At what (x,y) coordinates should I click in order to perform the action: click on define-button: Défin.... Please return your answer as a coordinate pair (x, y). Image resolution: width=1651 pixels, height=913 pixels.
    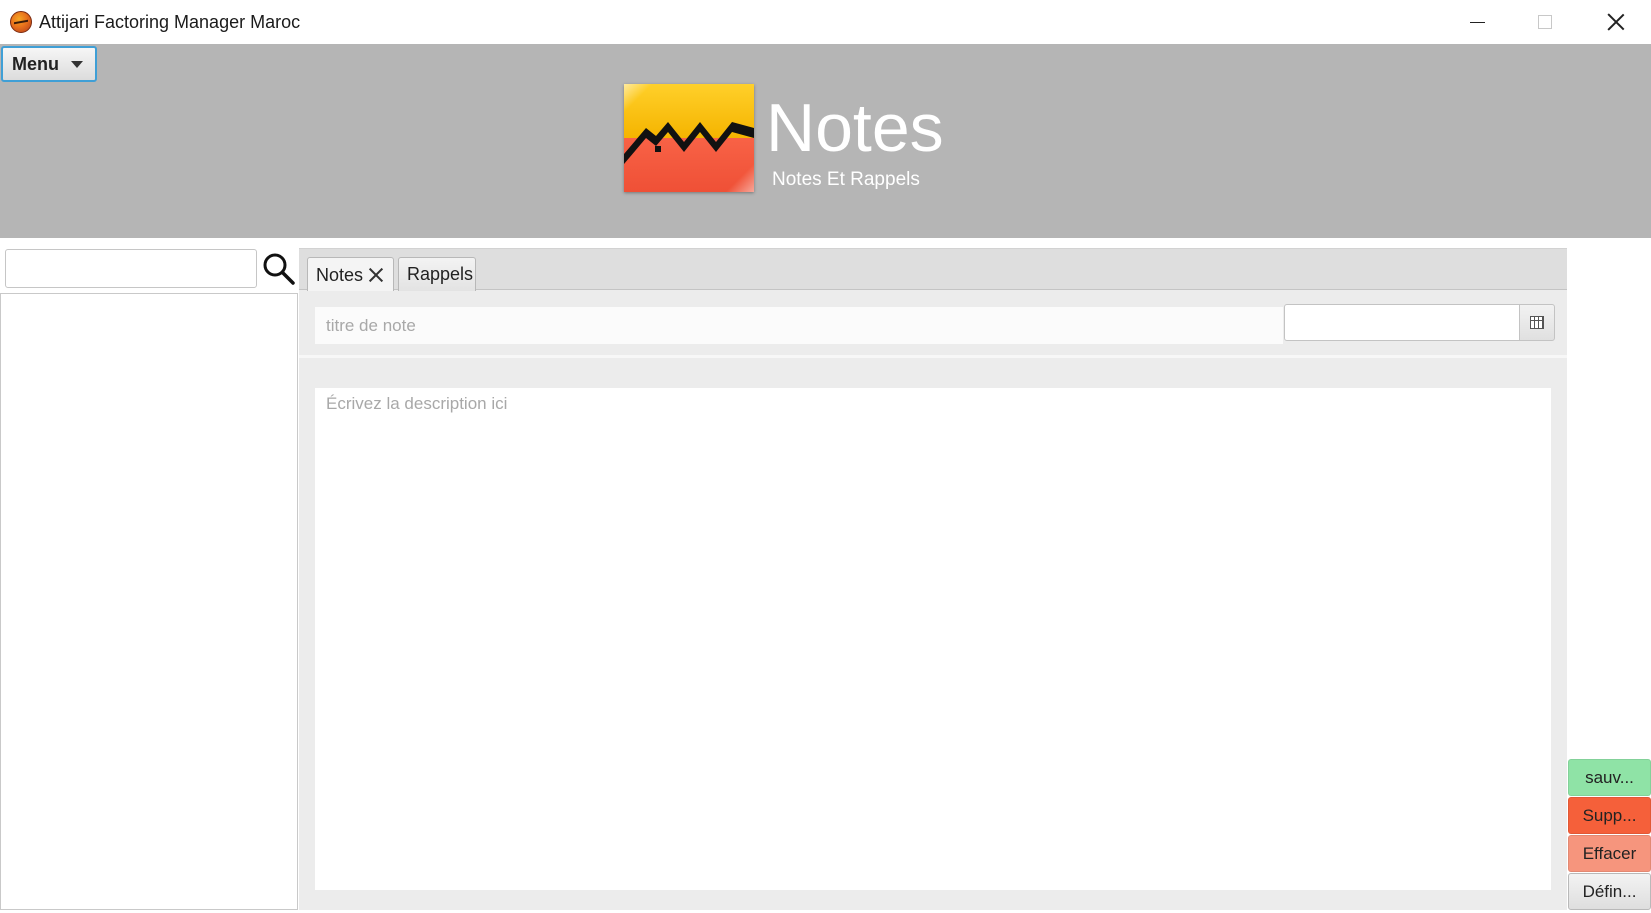
    Looking at the image, I should click on (1609, 891).